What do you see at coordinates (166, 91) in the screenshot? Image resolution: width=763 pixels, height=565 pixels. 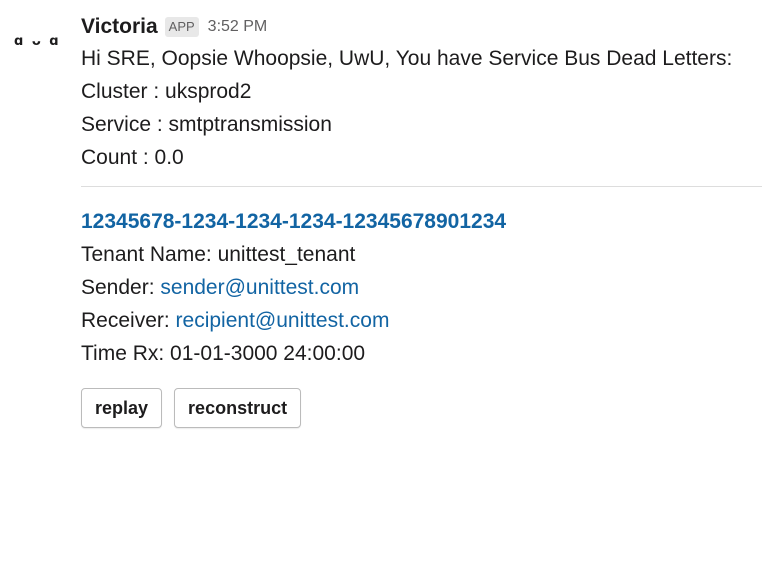 I see `cluster-line: Cluster : uksprod2` at bounding box center [166, 91].